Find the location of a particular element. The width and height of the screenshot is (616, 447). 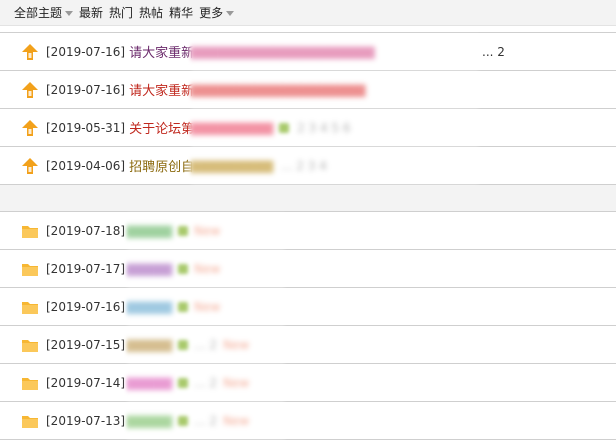

thread-row: [2019-07-14] 9 ▇▇▇▇▇... 2New is located at coordinates (308, 383).